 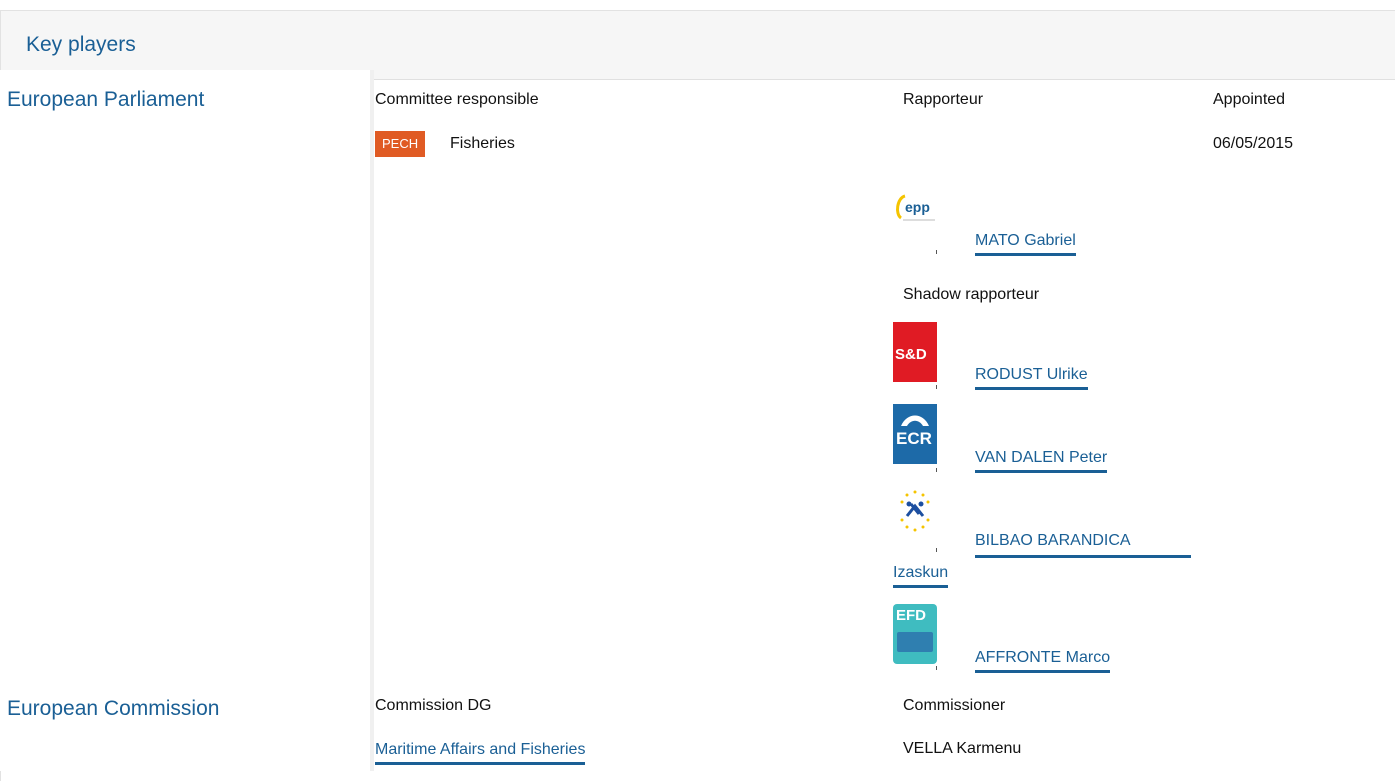 I want to click on epp-logo: epp, so click(x=915, y=216).